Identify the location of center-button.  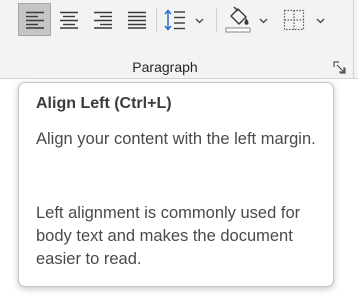
(68, 19).